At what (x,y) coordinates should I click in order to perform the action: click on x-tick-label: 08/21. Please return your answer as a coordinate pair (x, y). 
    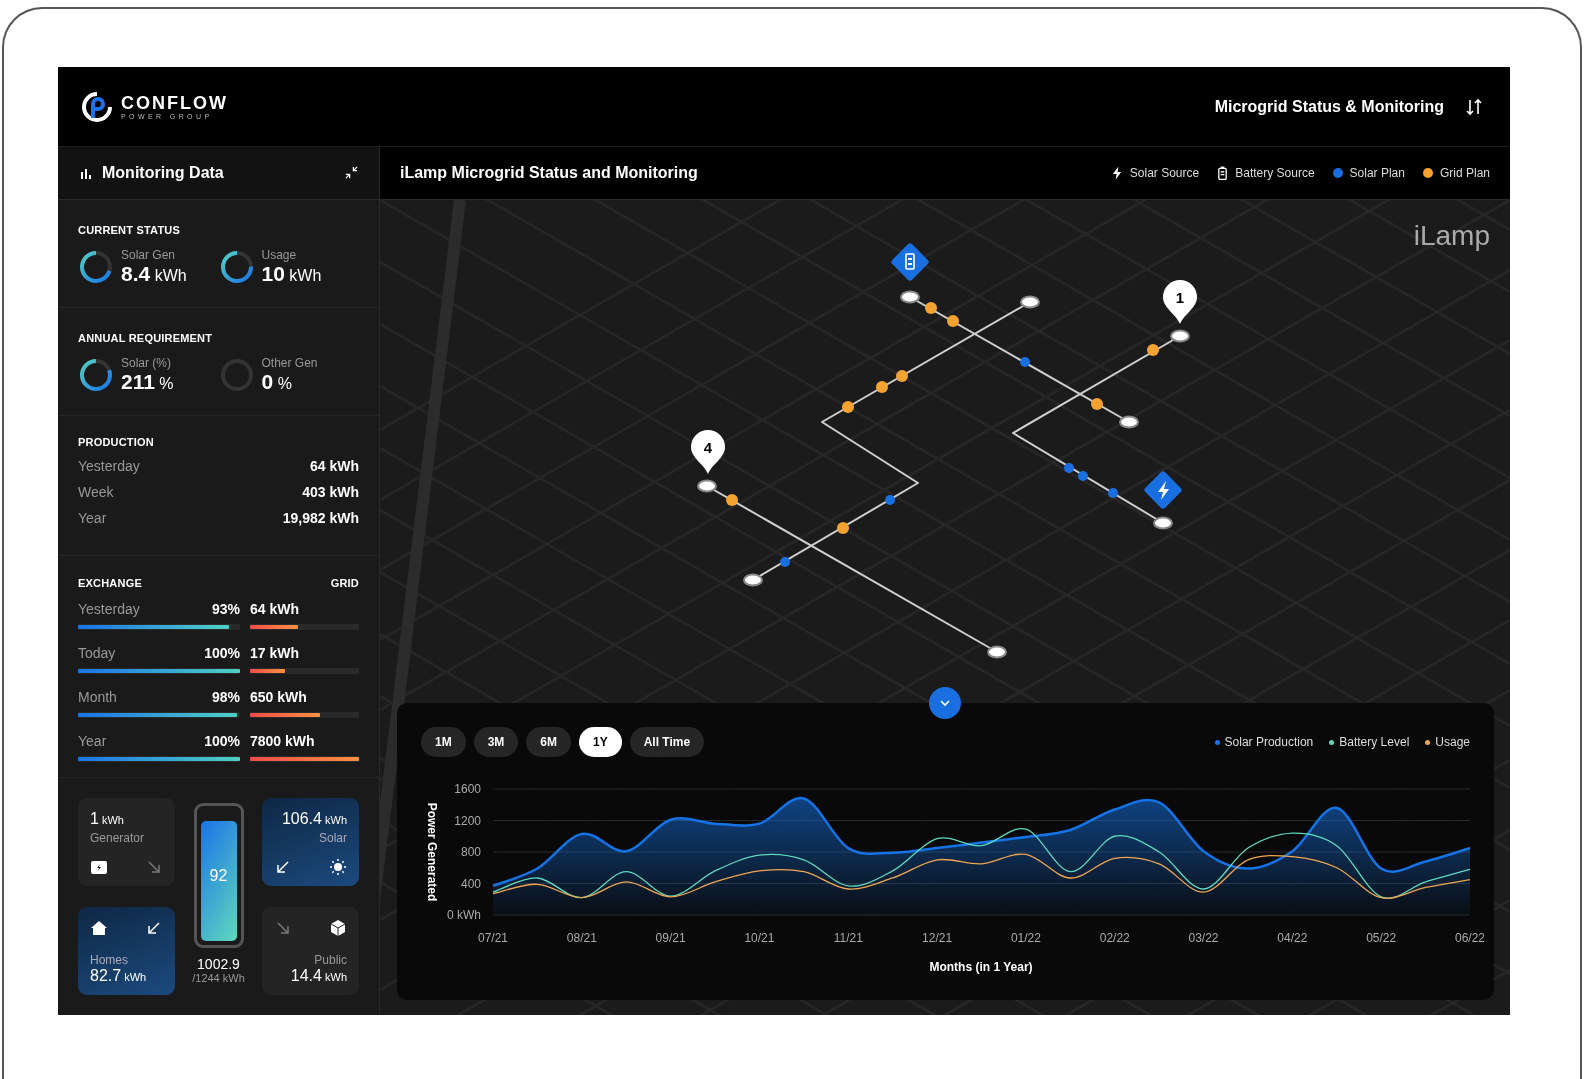
    Looking at the image, I should click on (581, 938).